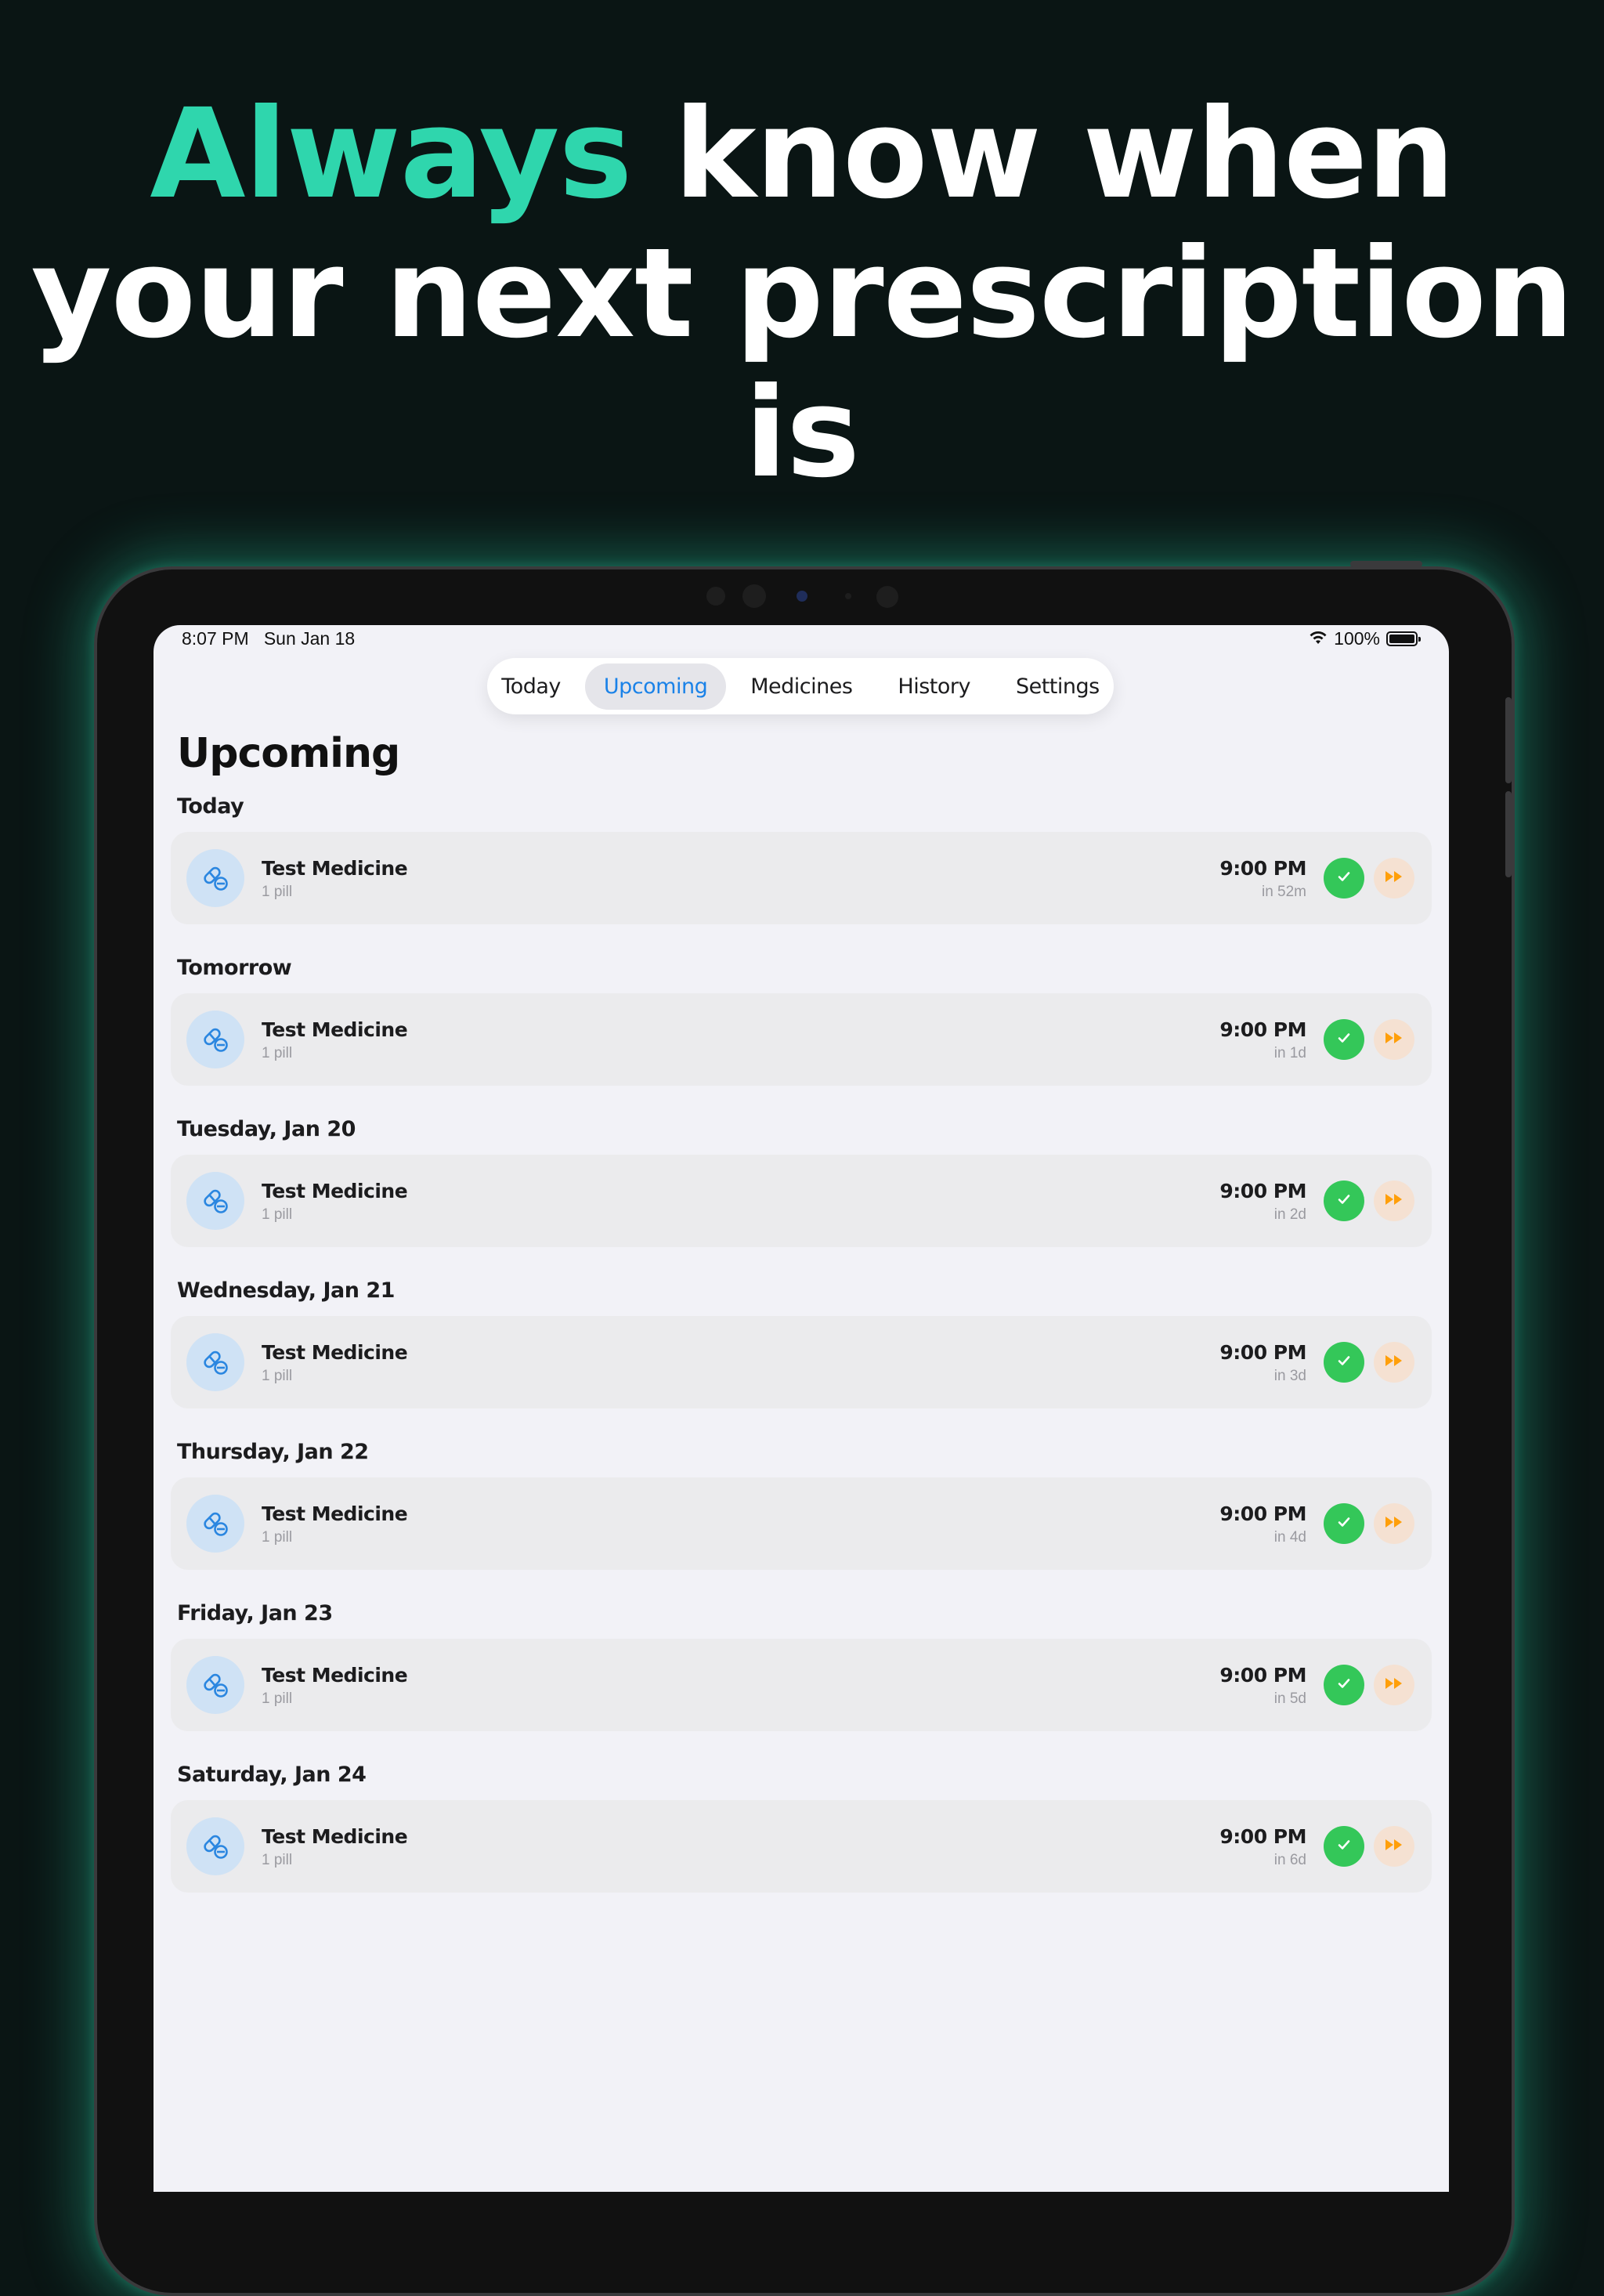  Describe the element at coordinates (801, 1846) in the screenshot. I see `dose-row: Test Medicine 1 pill 9:00 PM in 6d` at that location.